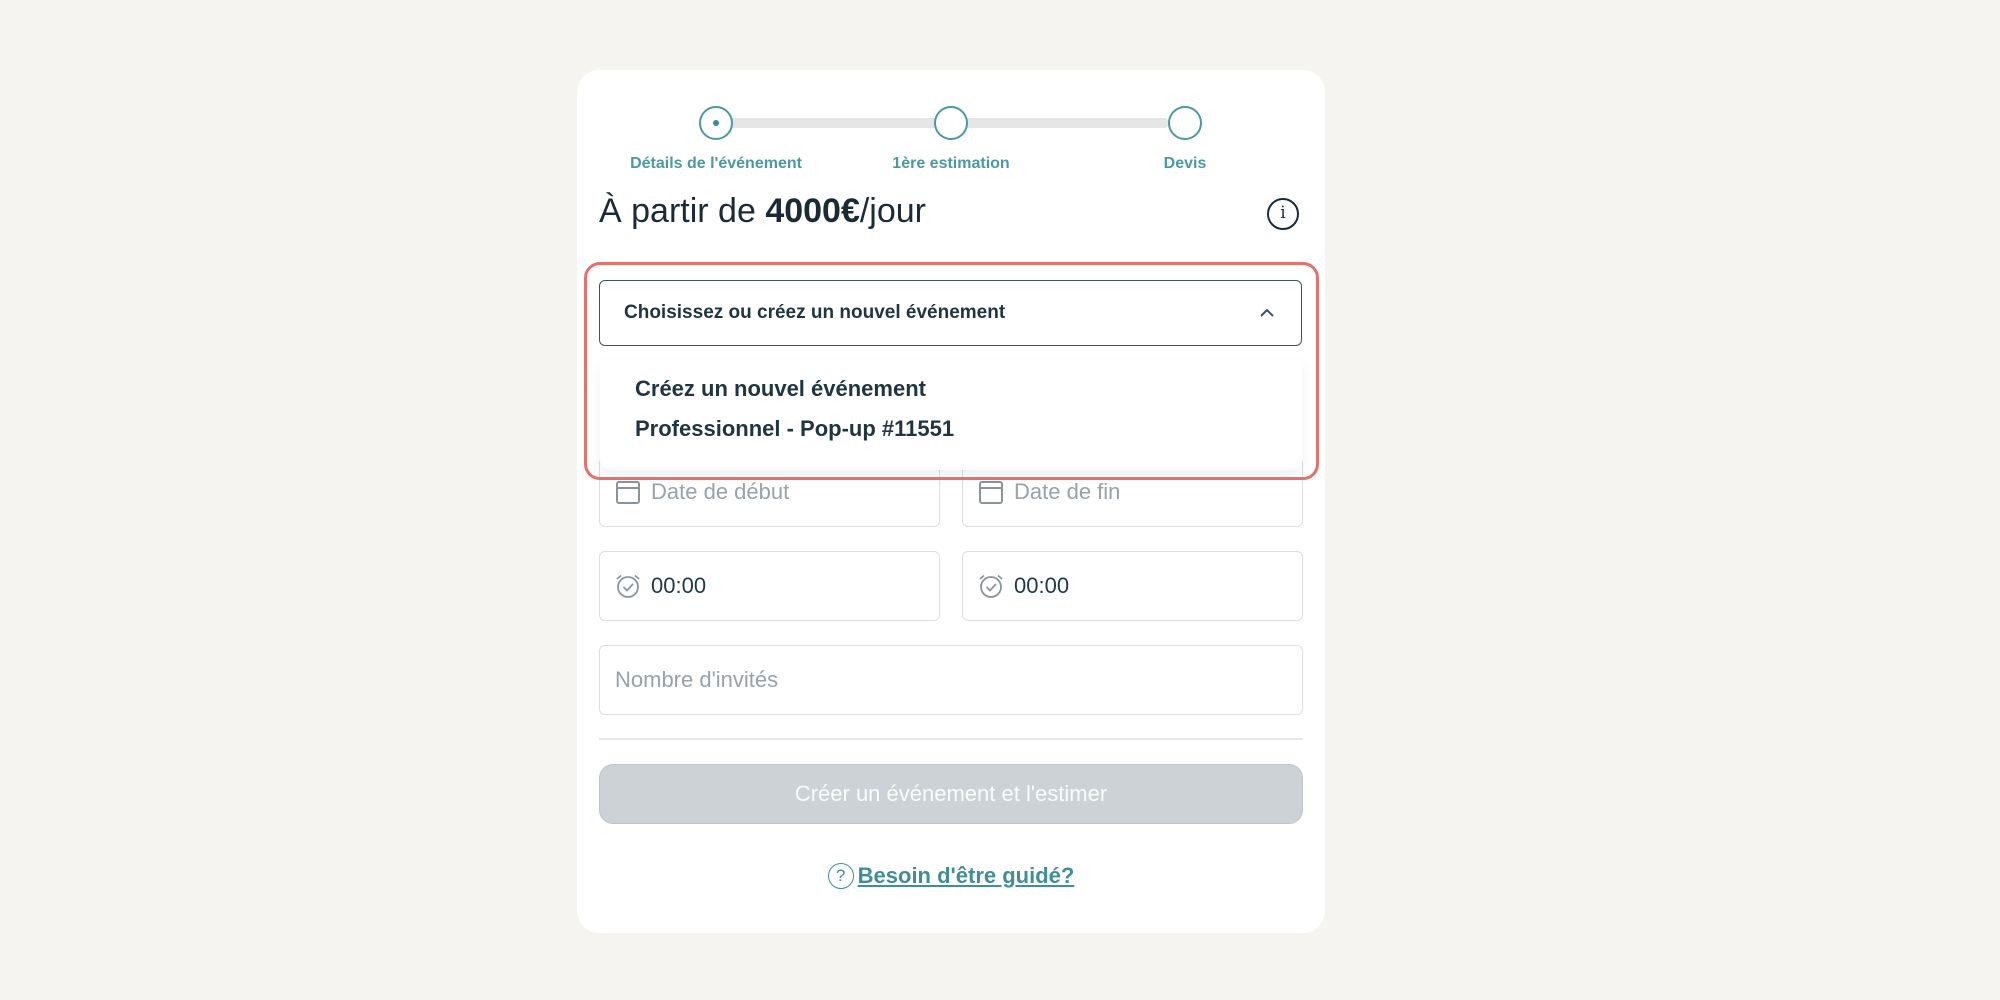  I want to click on guests-field: Nombre d'invités, so click(951, 680).